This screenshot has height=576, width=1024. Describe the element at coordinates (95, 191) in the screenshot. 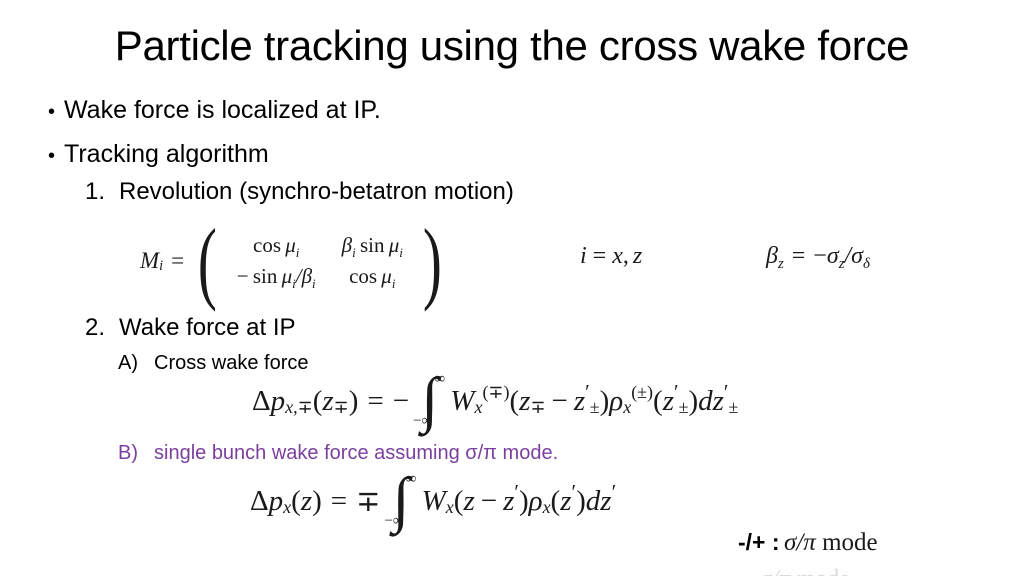

I see `list-marker: 1.` at that location.